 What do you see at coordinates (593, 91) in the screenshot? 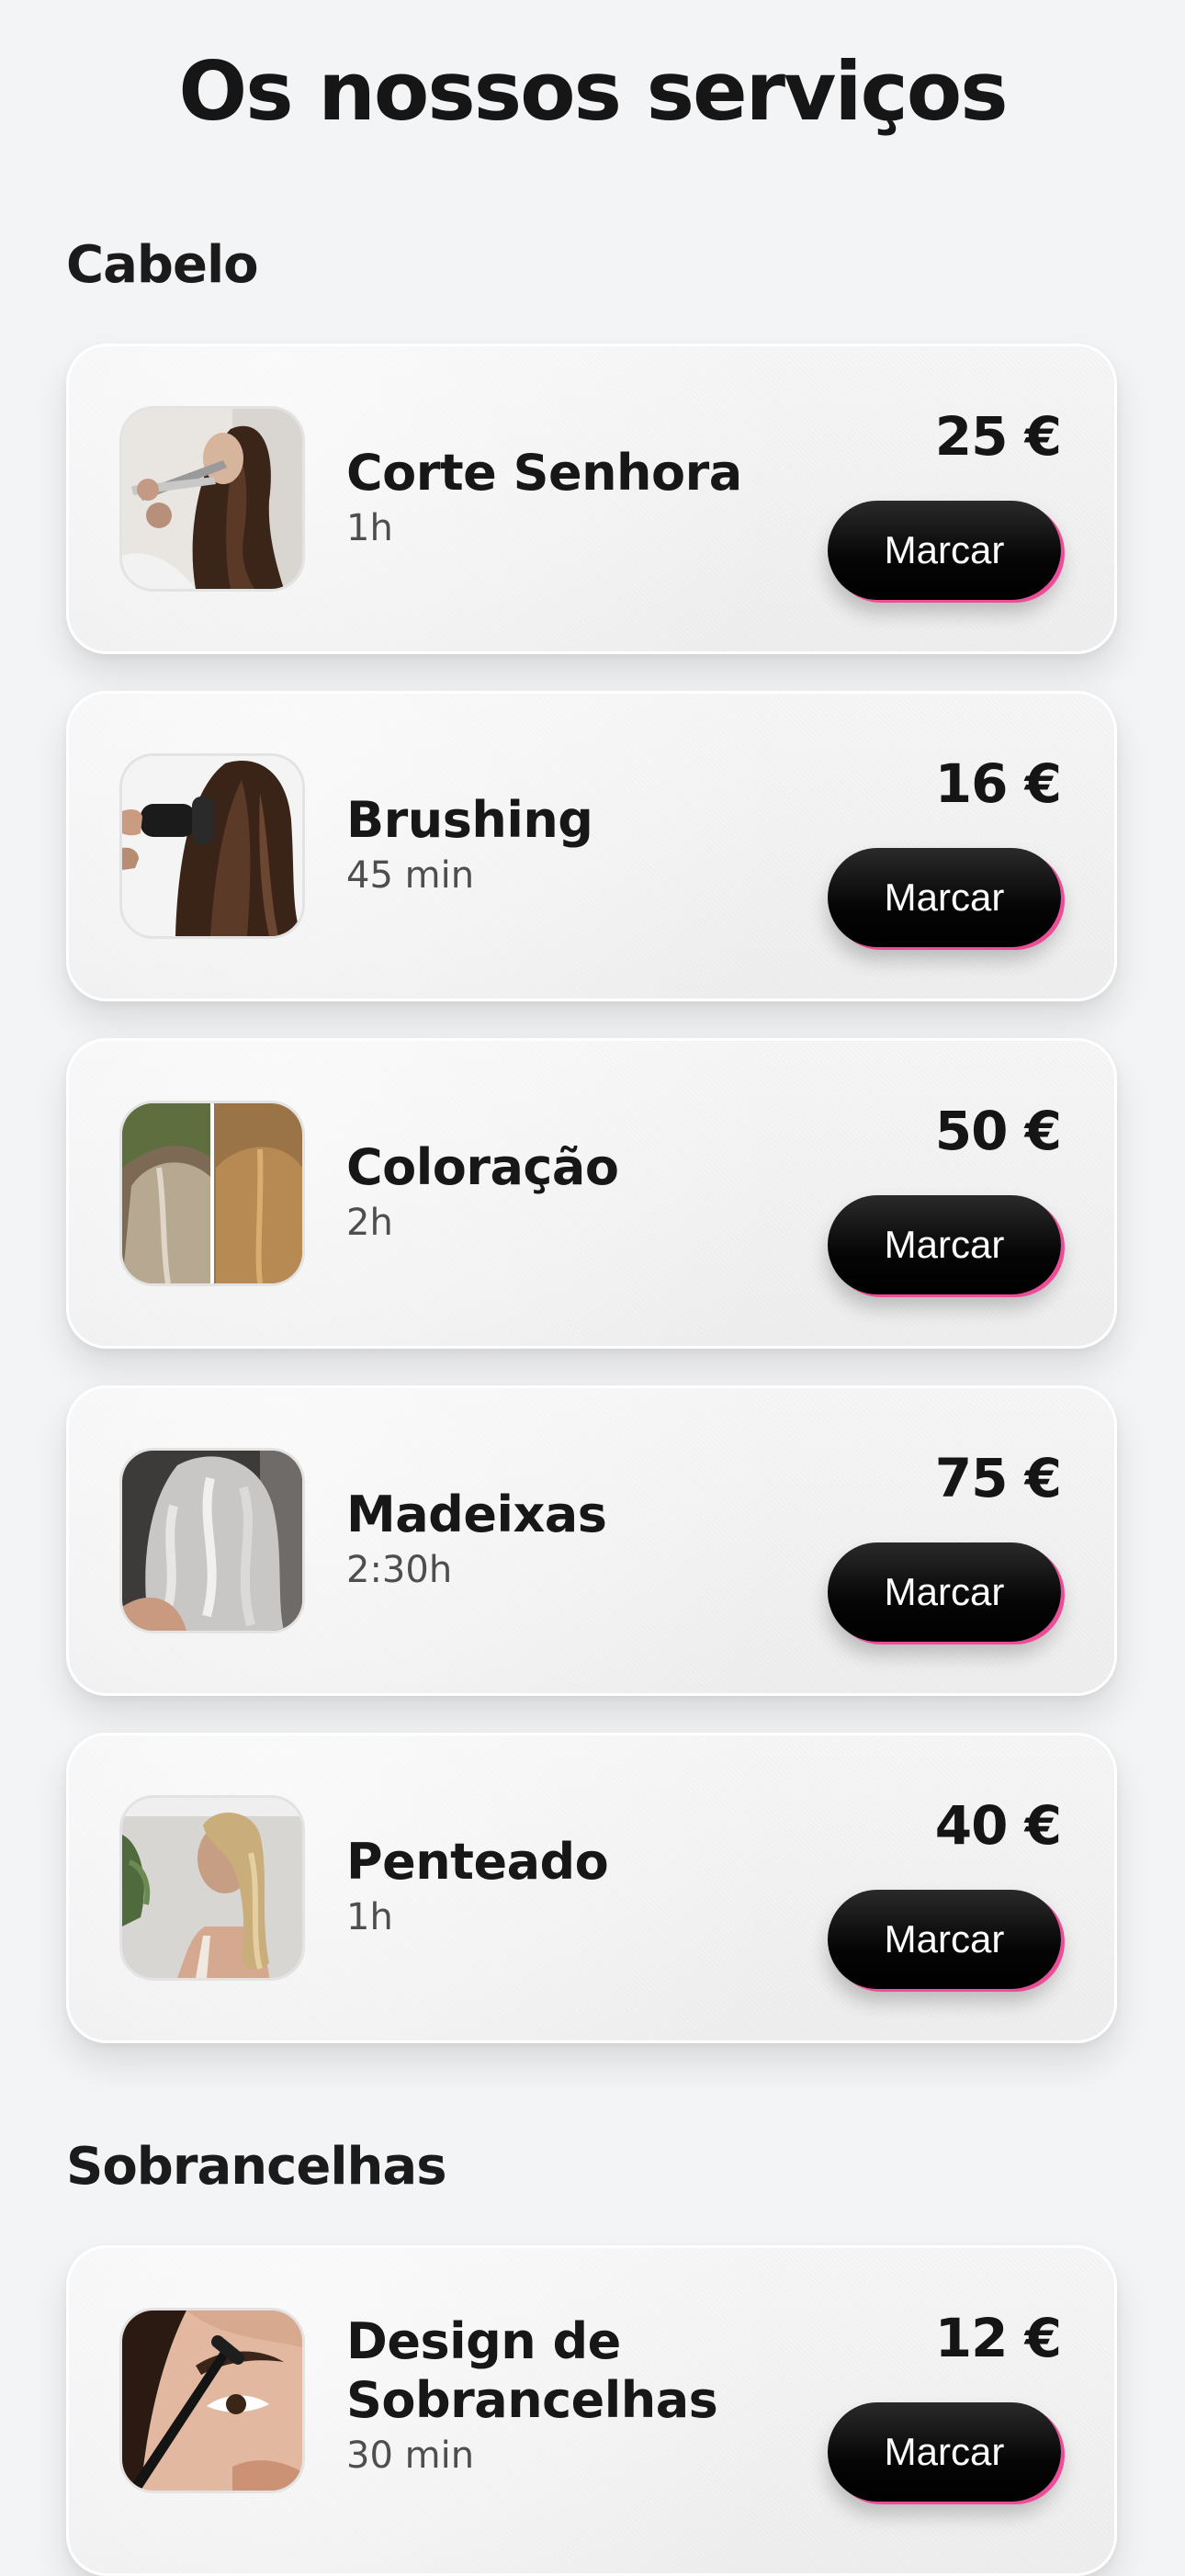
I see `page-title: Os nossos serviços` at bounding box center [593, 91].